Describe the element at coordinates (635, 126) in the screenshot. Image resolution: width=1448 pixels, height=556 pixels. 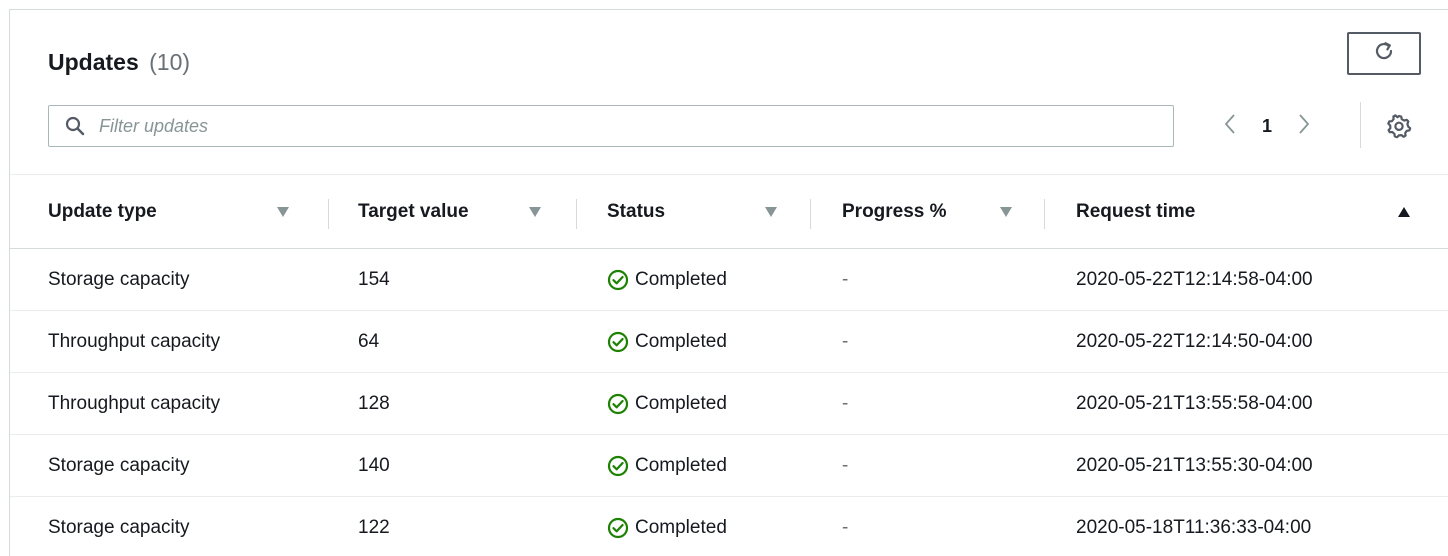
I see `filter-input` at that location.